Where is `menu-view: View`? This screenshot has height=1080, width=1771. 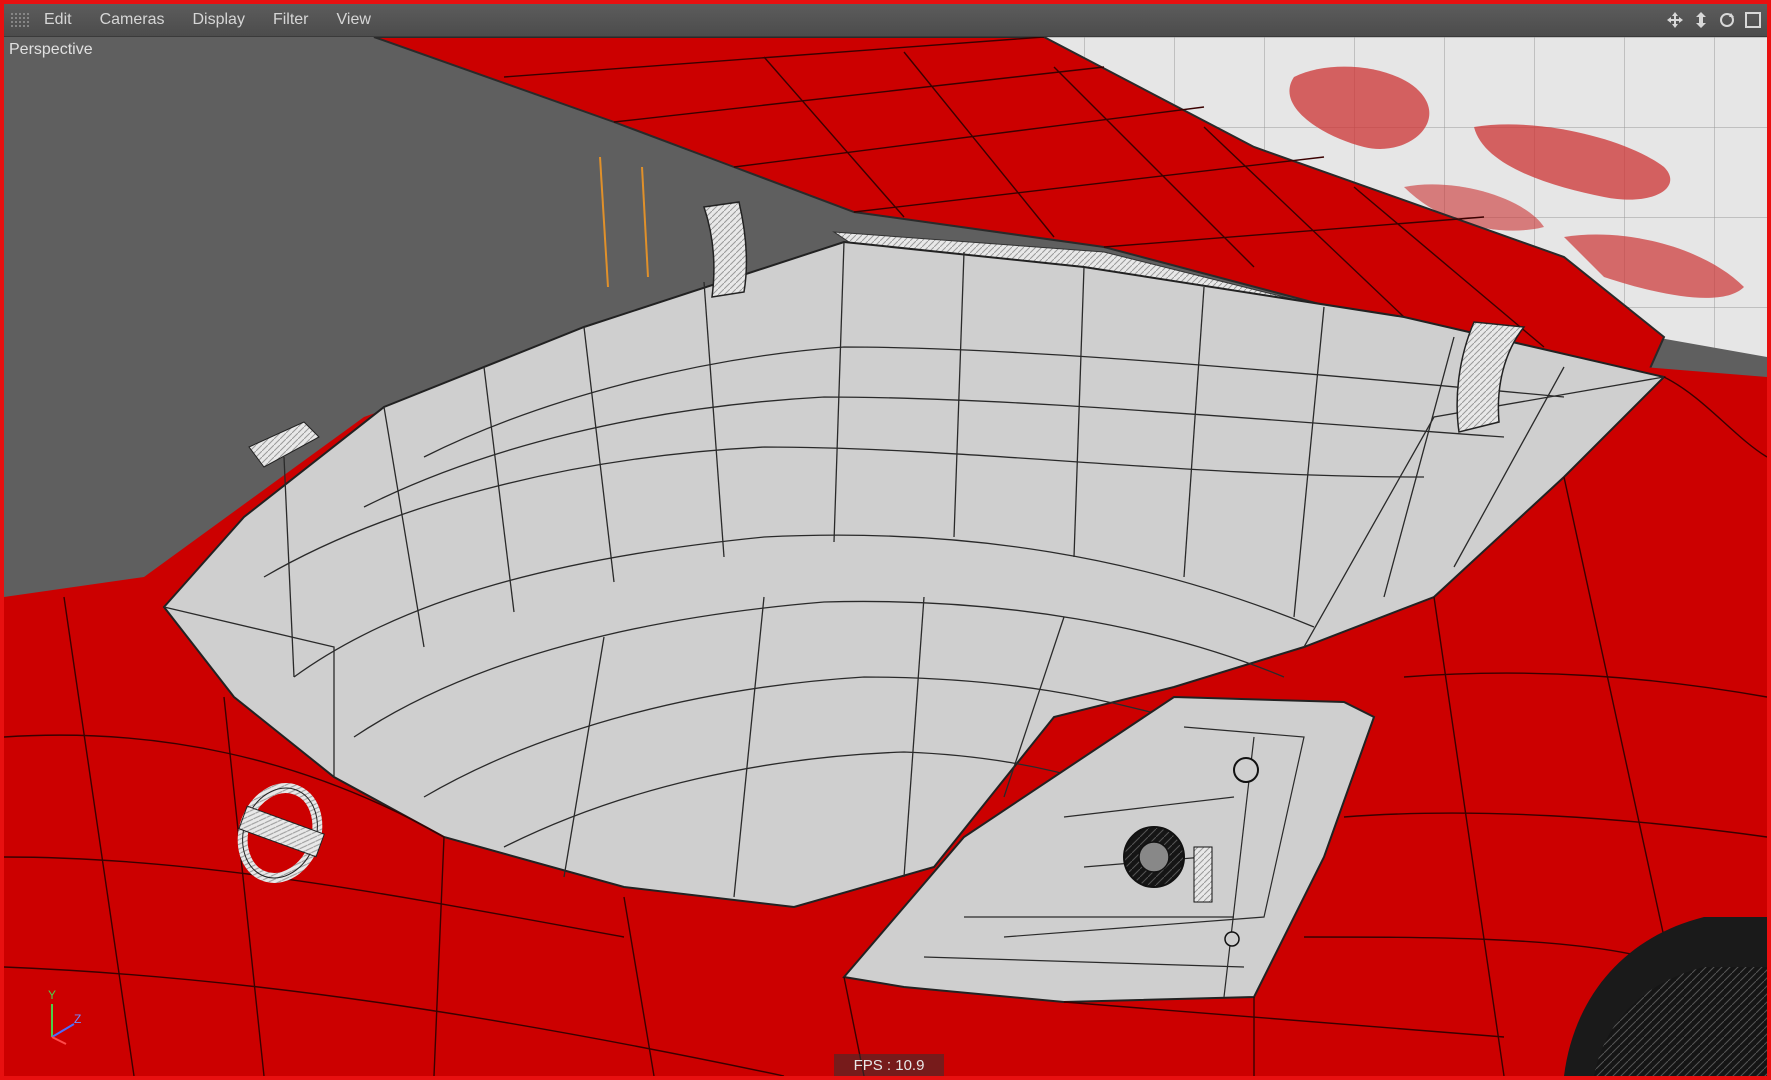
menu-view: View is located at coordinates (354, 20).